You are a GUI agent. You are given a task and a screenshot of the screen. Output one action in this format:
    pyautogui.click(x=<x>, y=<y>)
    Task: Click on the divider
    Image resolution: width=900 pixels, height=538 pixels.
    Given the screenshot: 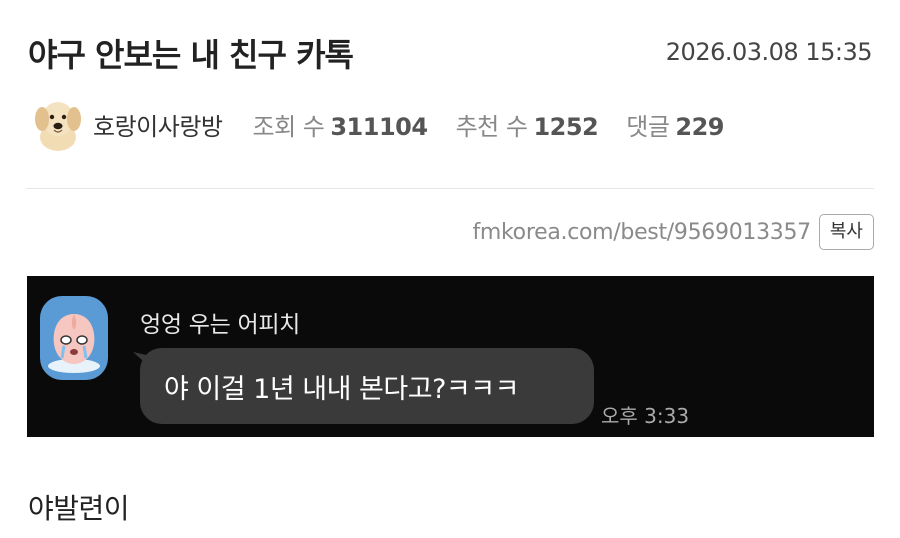 What is the action you would take?
    pyautogui.click(x=450, y=188)
    